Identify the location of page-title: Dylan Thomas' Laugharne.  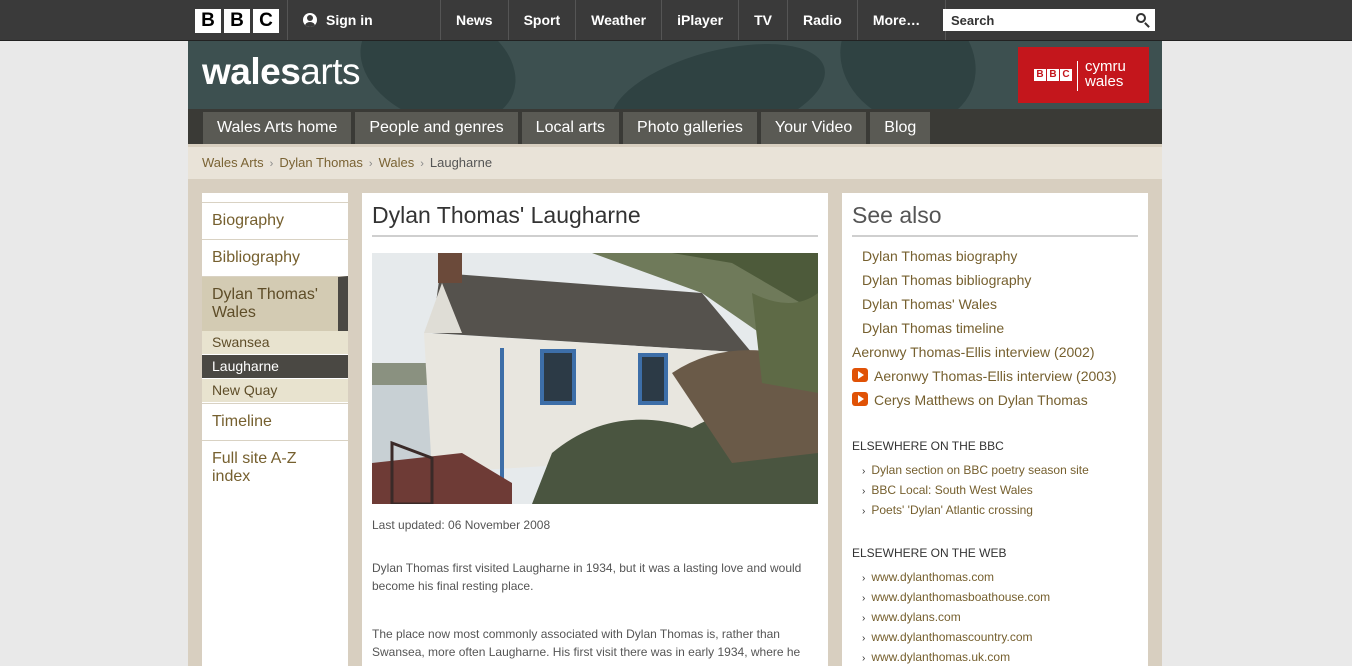
(595, 219).